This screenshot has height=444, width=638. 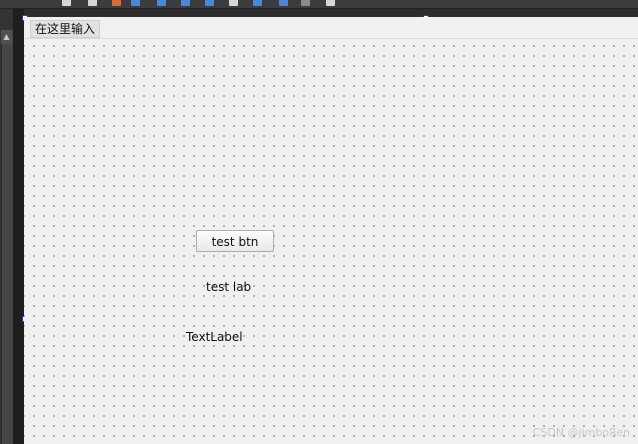 I want to click on vertical-scrollbar, so click(x=7, y=237).